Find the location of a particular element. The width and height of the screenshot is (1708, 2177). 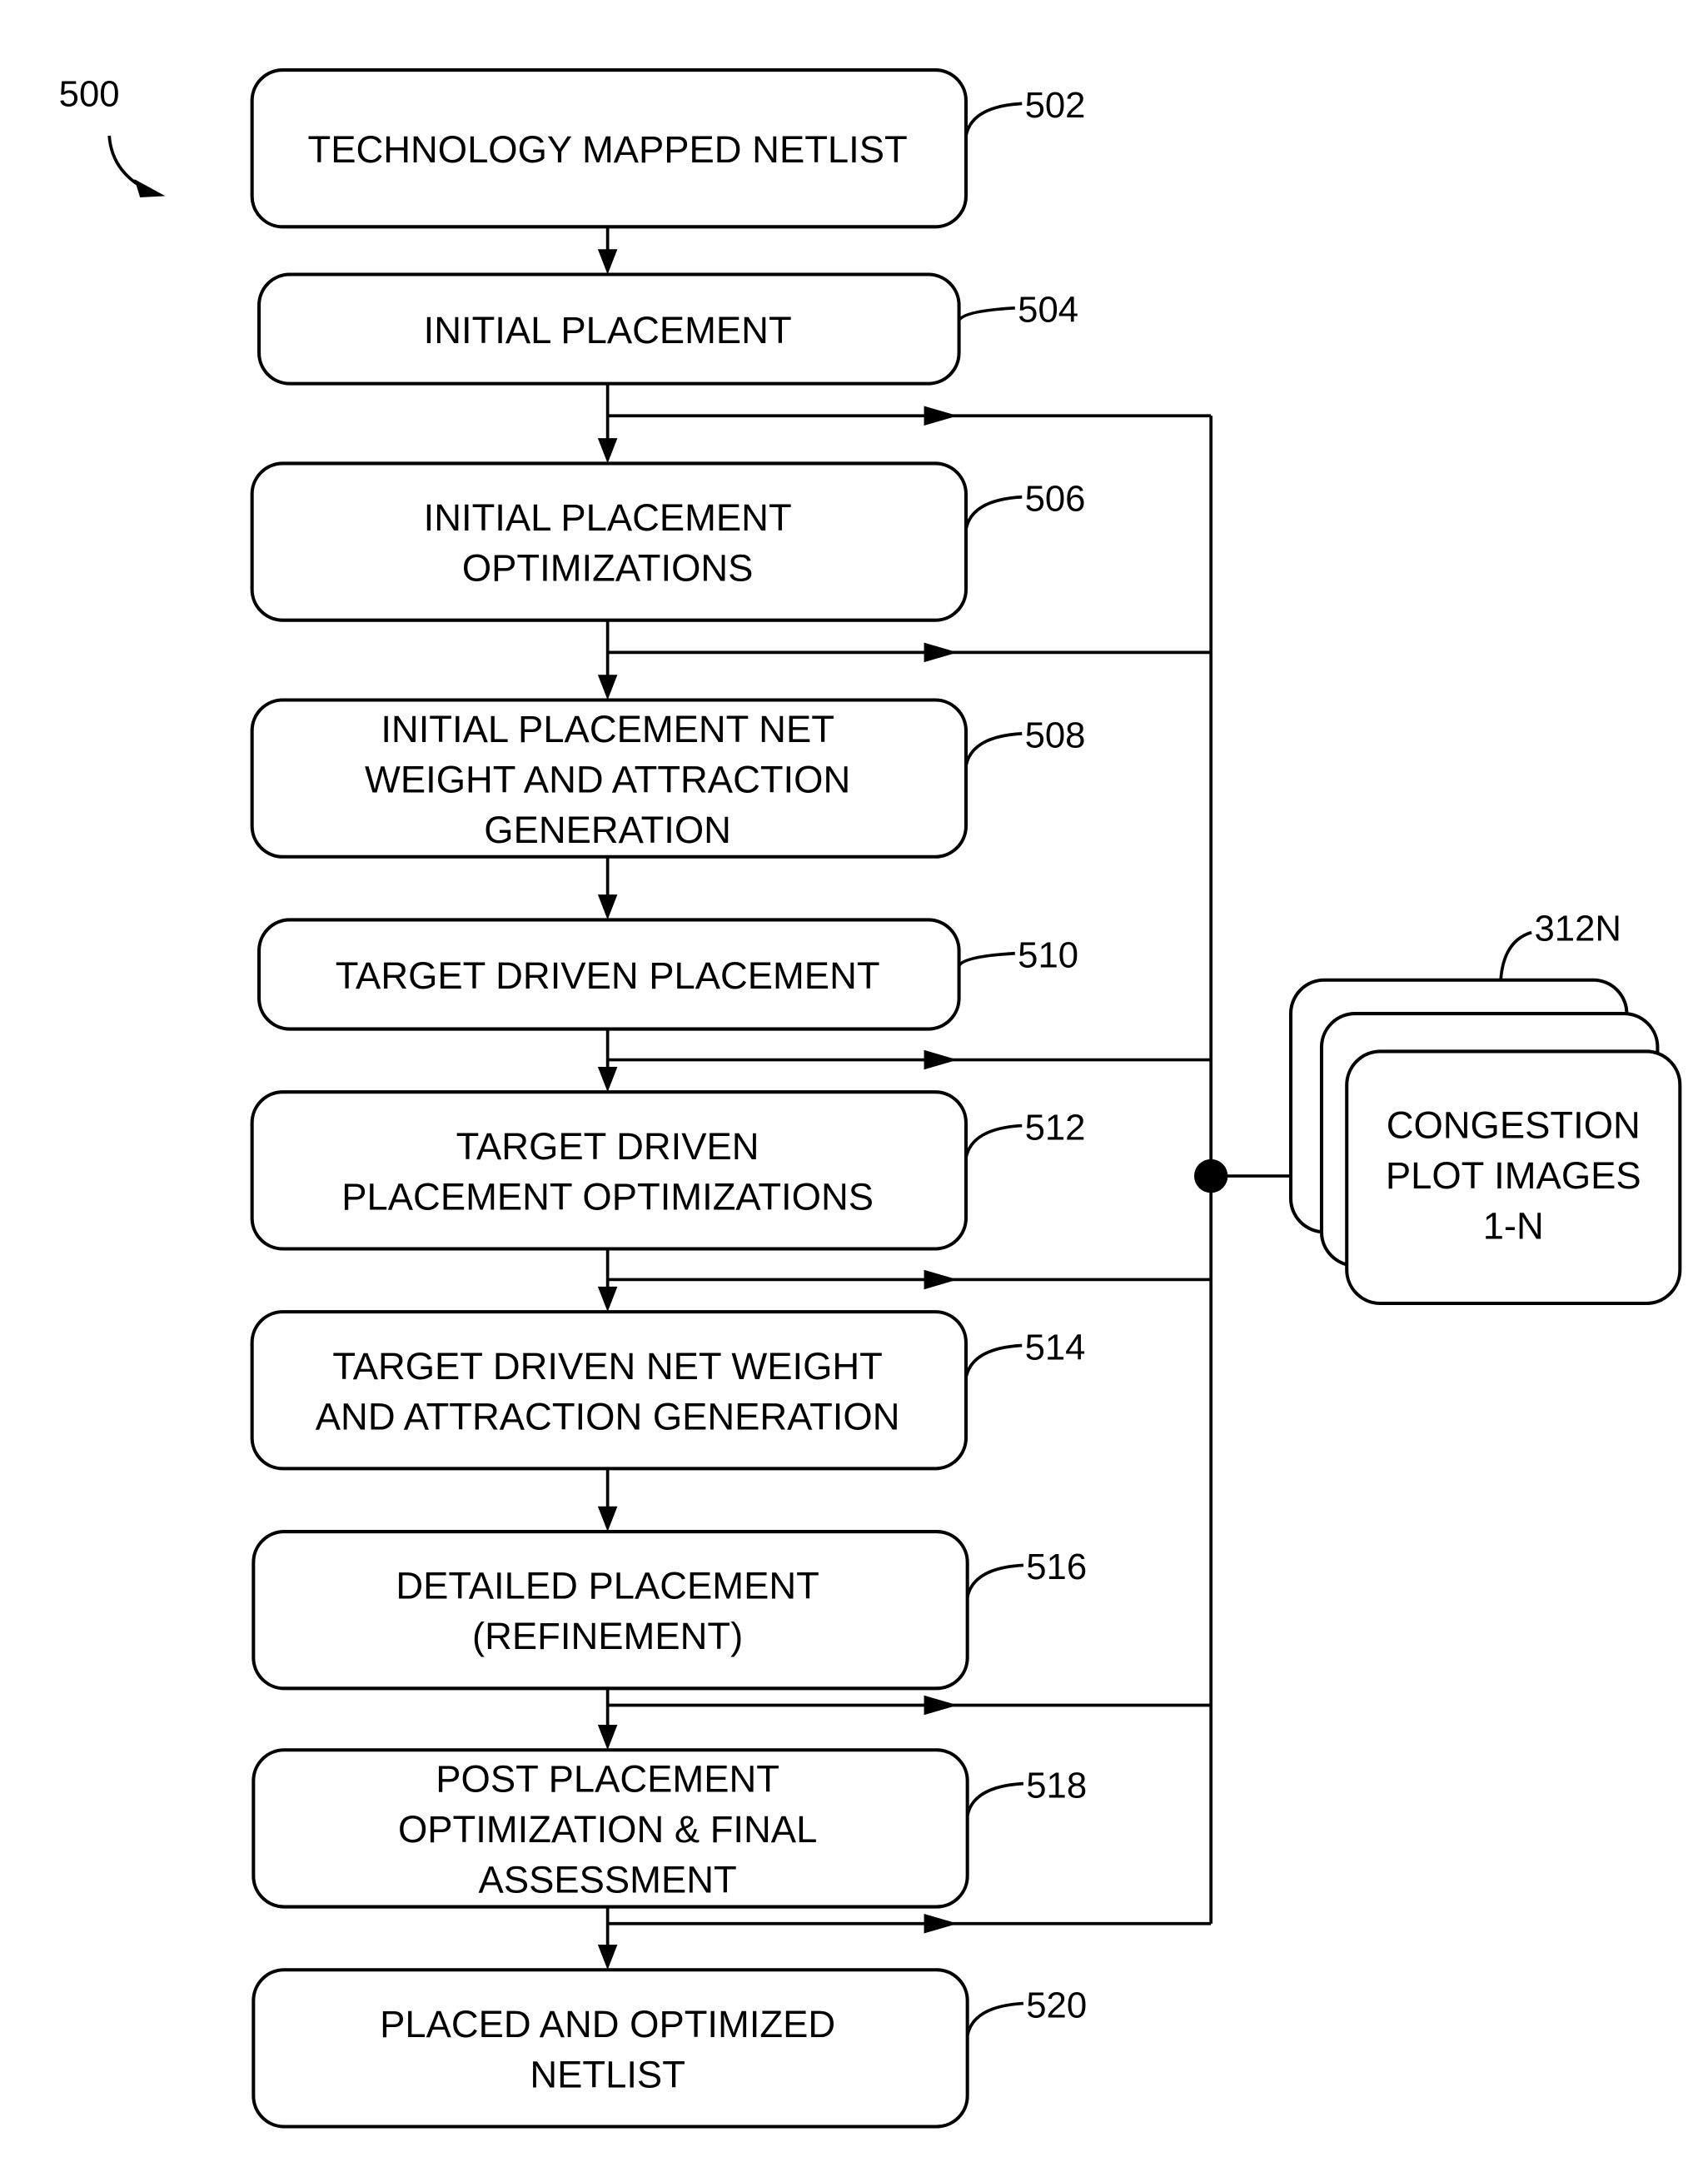

step-512: TARGET DRIVEN PLACEMENT OPTIMIZATIONS 512 is located at coordinates (668, 1171).